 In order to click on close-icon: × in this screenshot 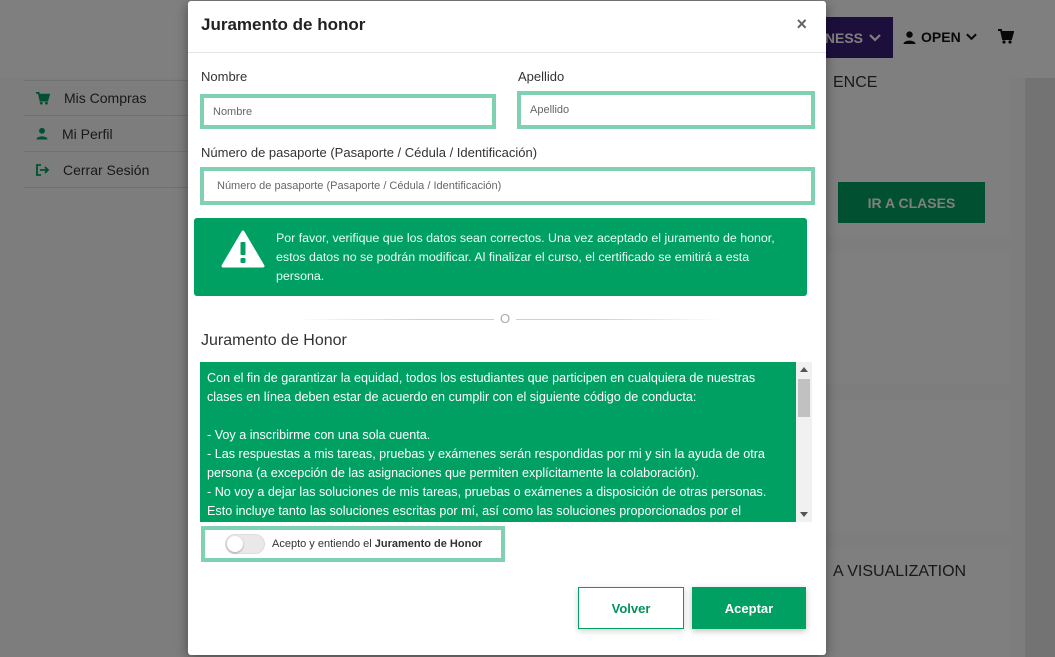, I will do `click(801, 24)`.